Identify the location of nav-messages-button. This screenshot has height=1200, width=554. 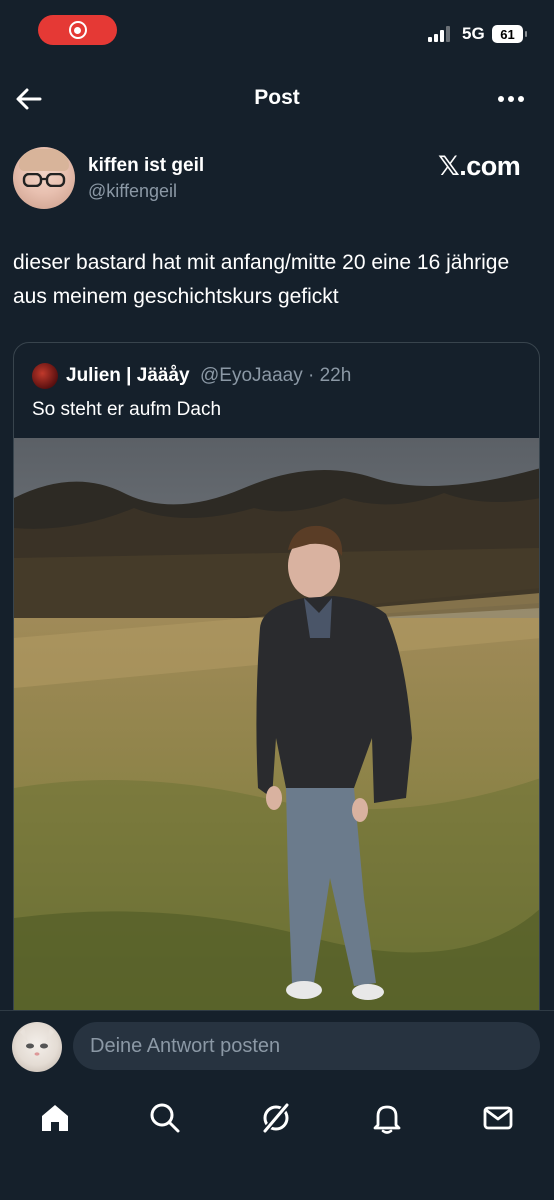
(498, 1118).